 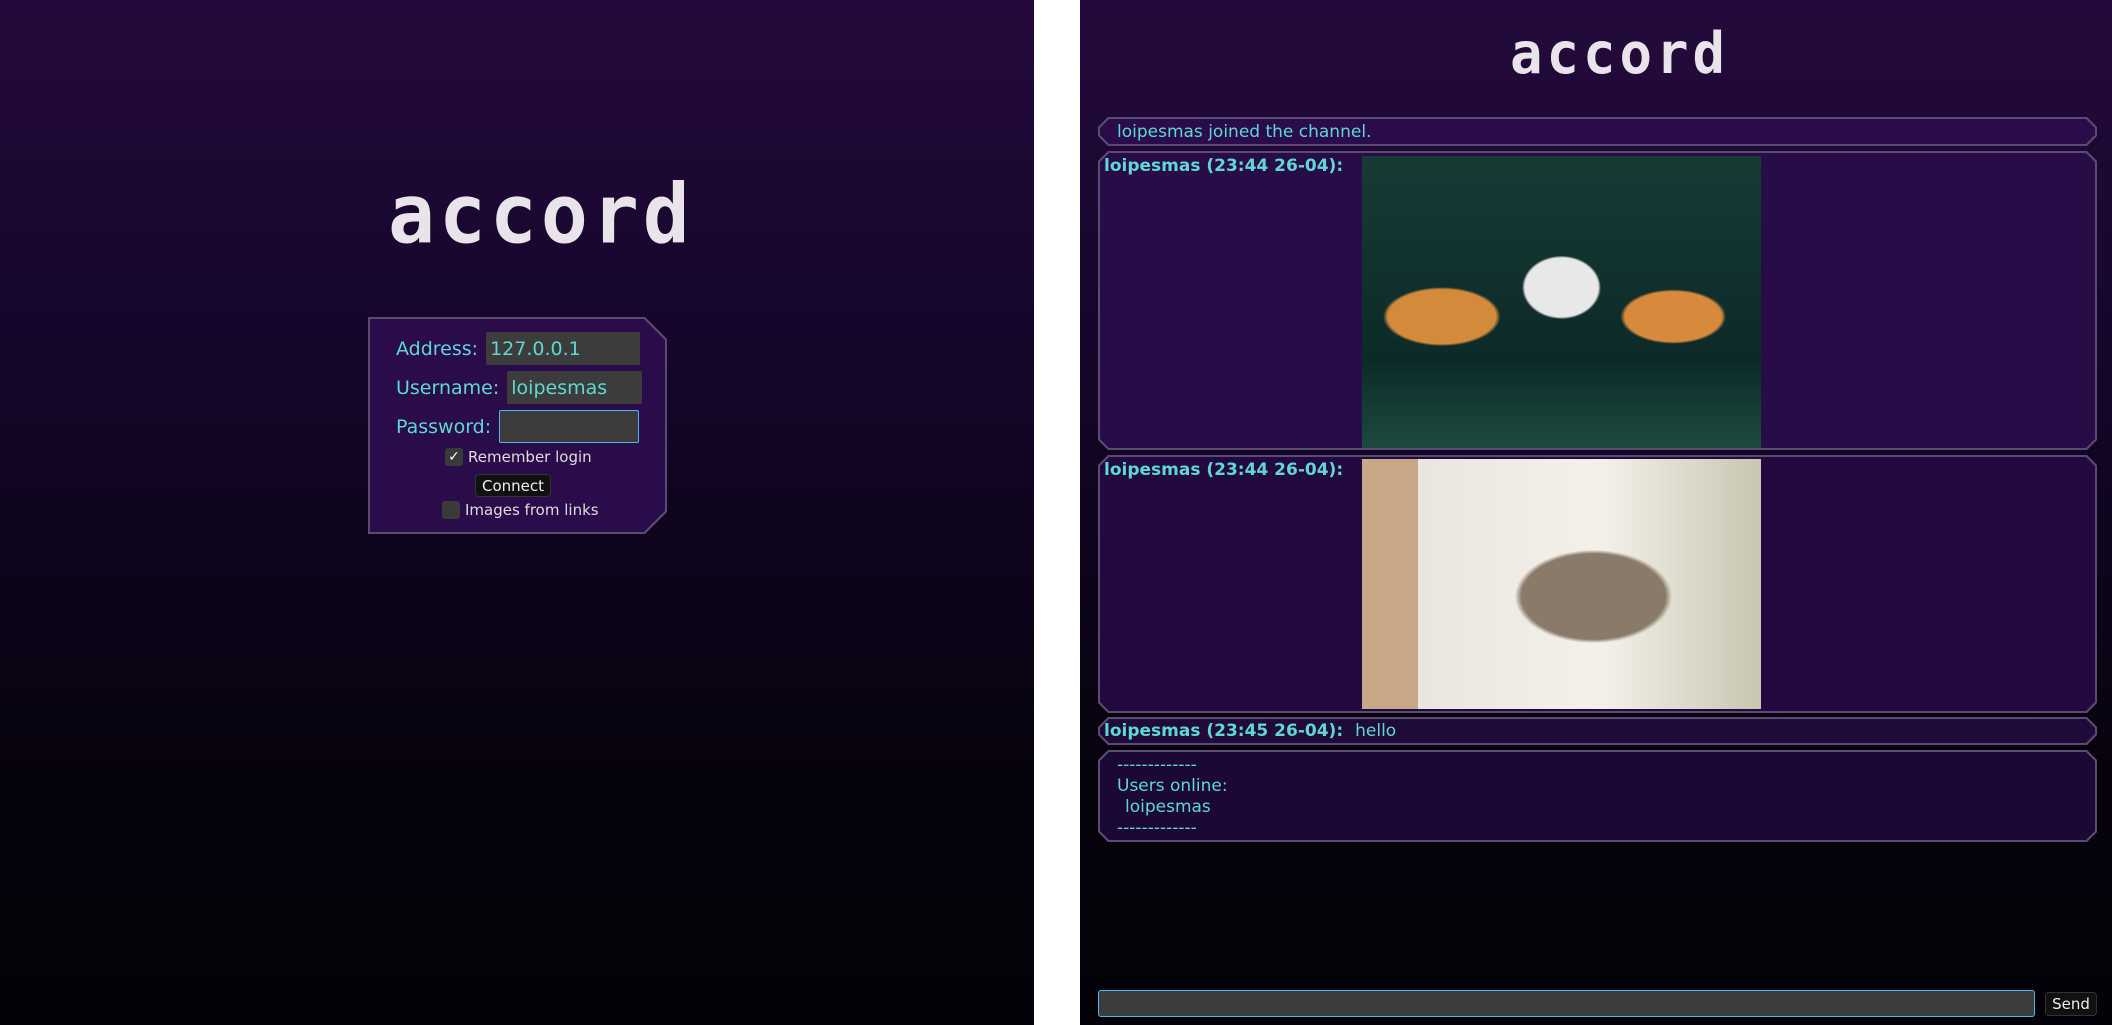 What do you see at coordinates (574, 387) in the screenshot?
I see `username-input: loipesmas` at bounding box center [574, 387].